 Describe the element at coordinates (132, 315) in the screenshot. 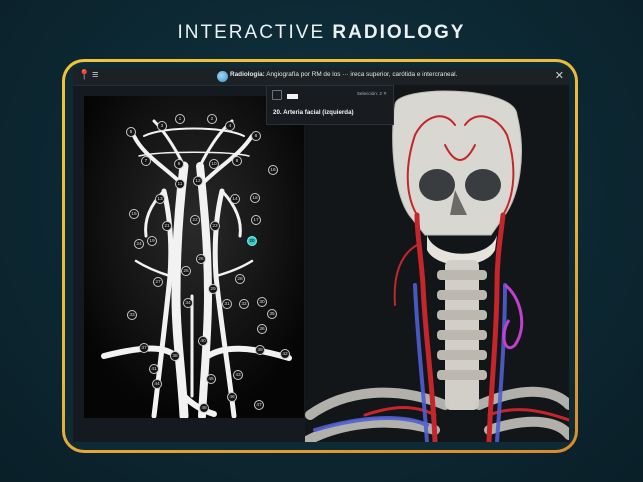

I see `callout-marker: 33` at that location.